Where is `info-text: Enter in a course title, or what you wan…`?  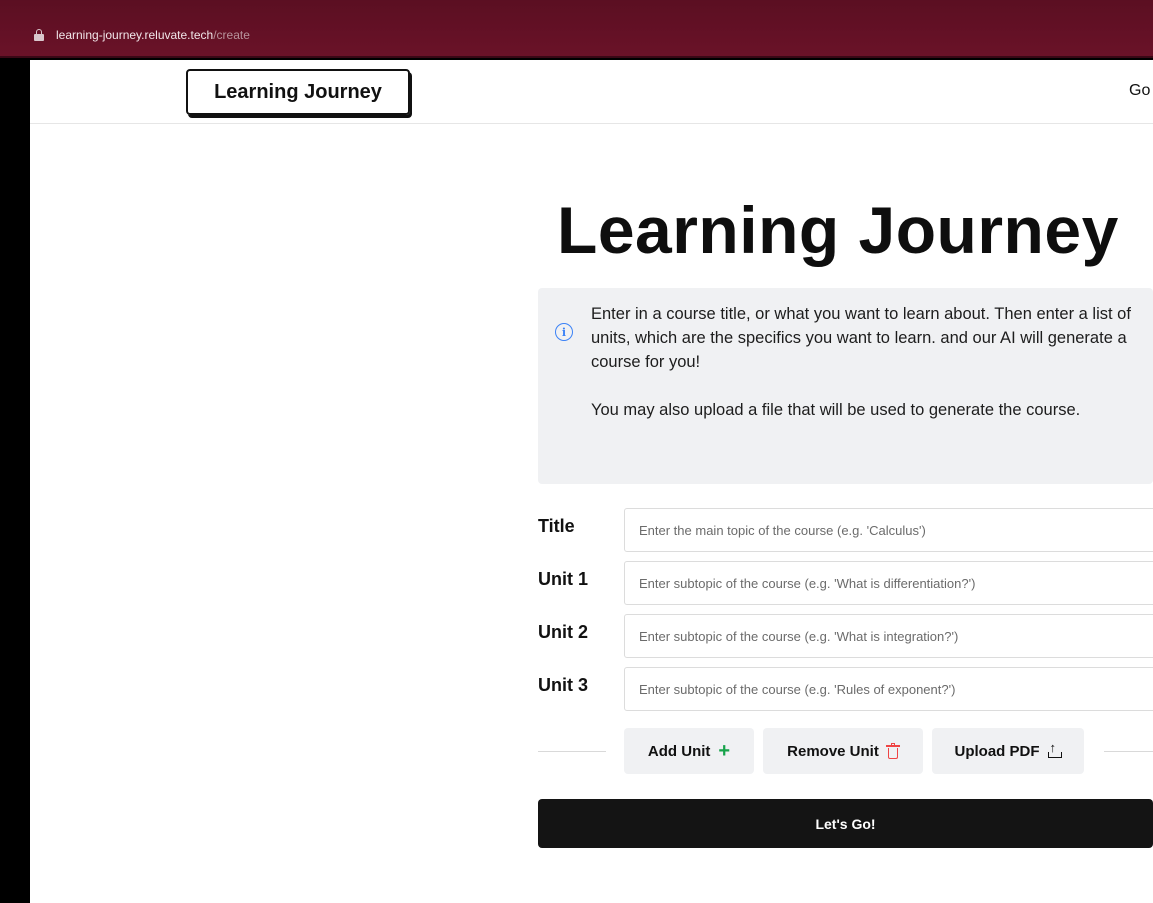
info-text: Enter in a course title, or what you wan… is located at coordinates (872, 362).